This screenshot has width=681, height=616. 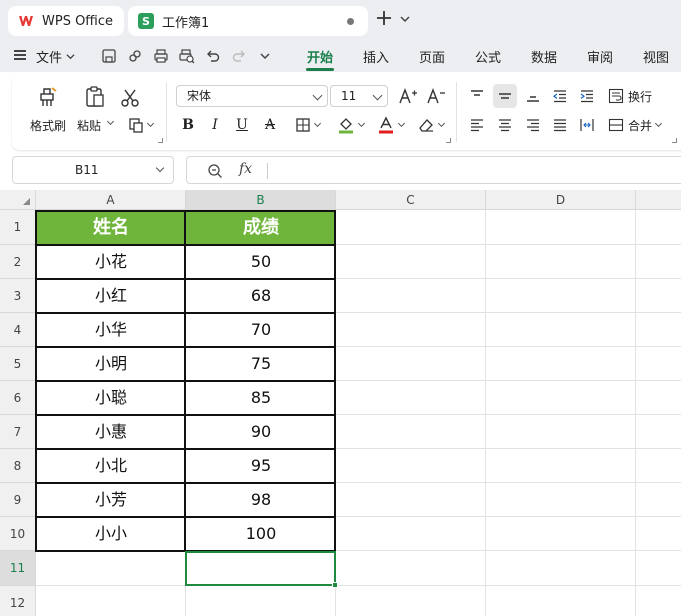 What do you see at coordinates (261, 330) in the screenshot?
I see `cell-b4: 70` at bounding box center [261, 330].